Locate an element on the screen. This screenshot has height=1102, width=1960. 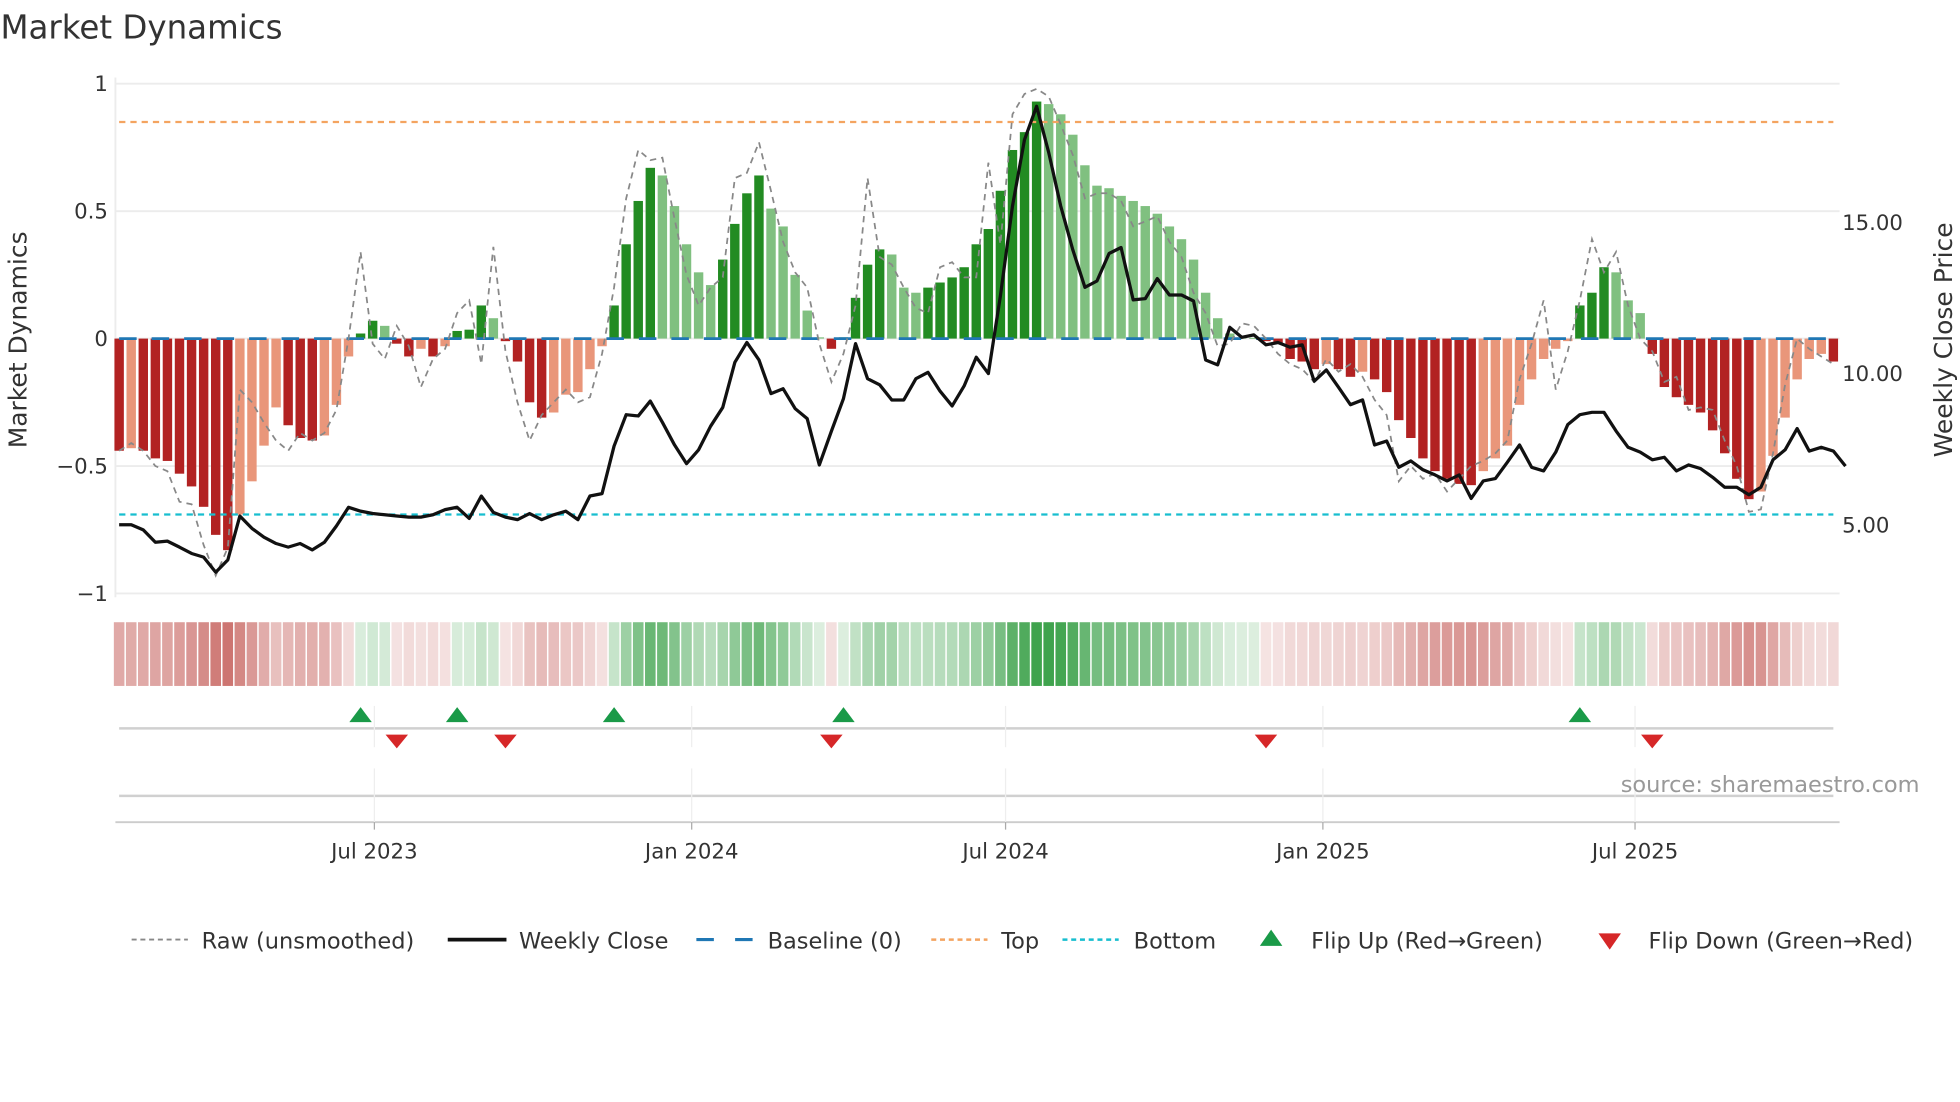
flip-up-marker is located at coordinates (843, 715).